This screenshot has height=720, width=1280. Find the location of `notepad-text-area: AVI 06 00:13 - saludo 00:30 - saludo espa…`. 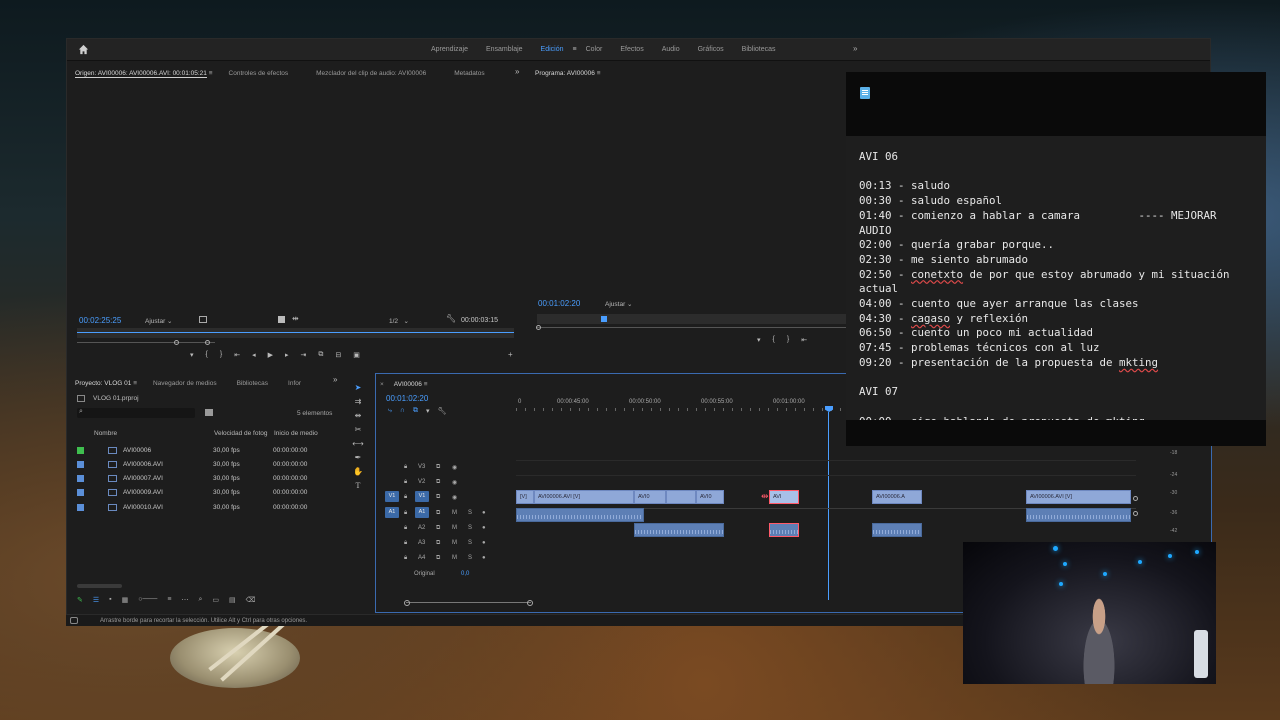

notepad-text-area: AVI 06 00:13 - saludo 00:30 - saludo espa… is located at coordinates (1056, 278).